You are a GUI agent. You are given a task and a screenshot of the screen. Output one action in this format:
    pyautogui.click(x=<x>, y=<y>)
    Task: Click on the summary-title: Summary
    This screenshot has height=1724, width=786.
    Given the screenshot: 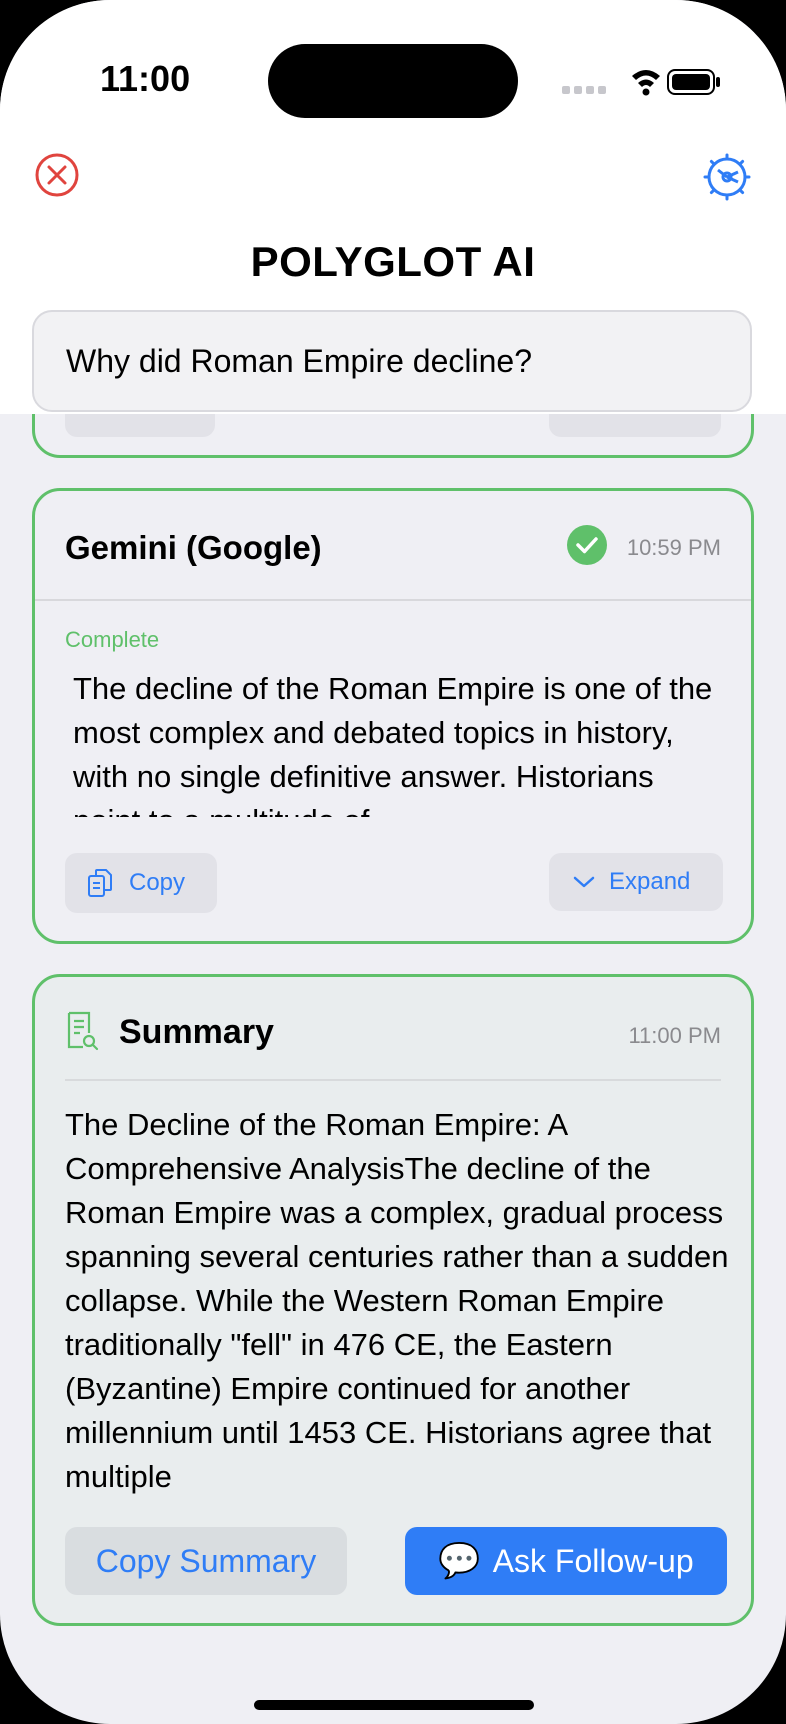 What is the action you would take?
    pyautogui.click(x=196, y=1032)
    